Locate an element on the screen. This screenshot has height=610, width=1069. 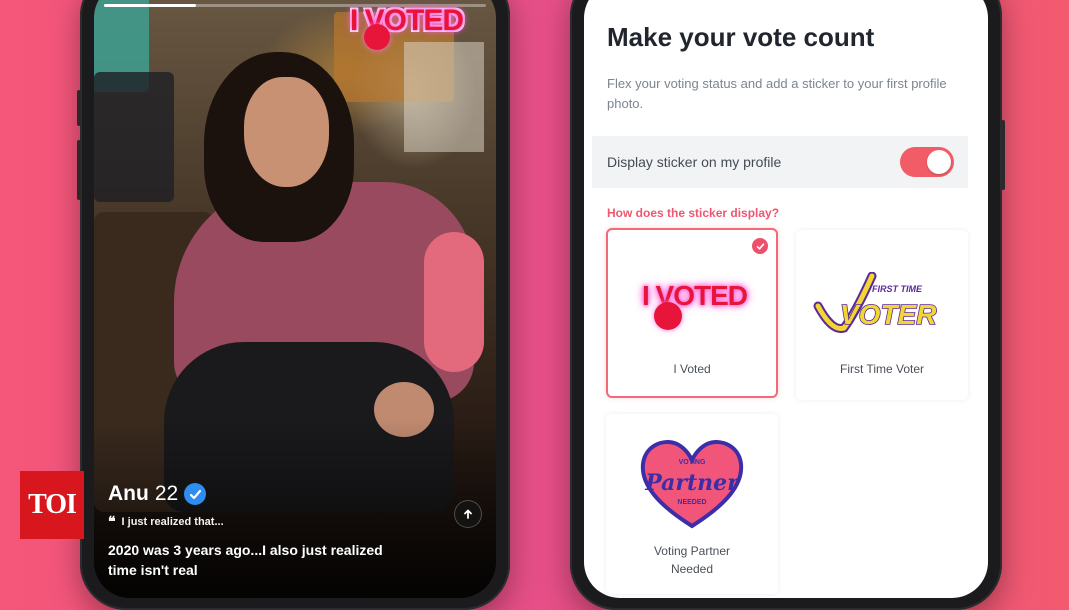
profile-name: Anu is located at coordinates (128, 493).